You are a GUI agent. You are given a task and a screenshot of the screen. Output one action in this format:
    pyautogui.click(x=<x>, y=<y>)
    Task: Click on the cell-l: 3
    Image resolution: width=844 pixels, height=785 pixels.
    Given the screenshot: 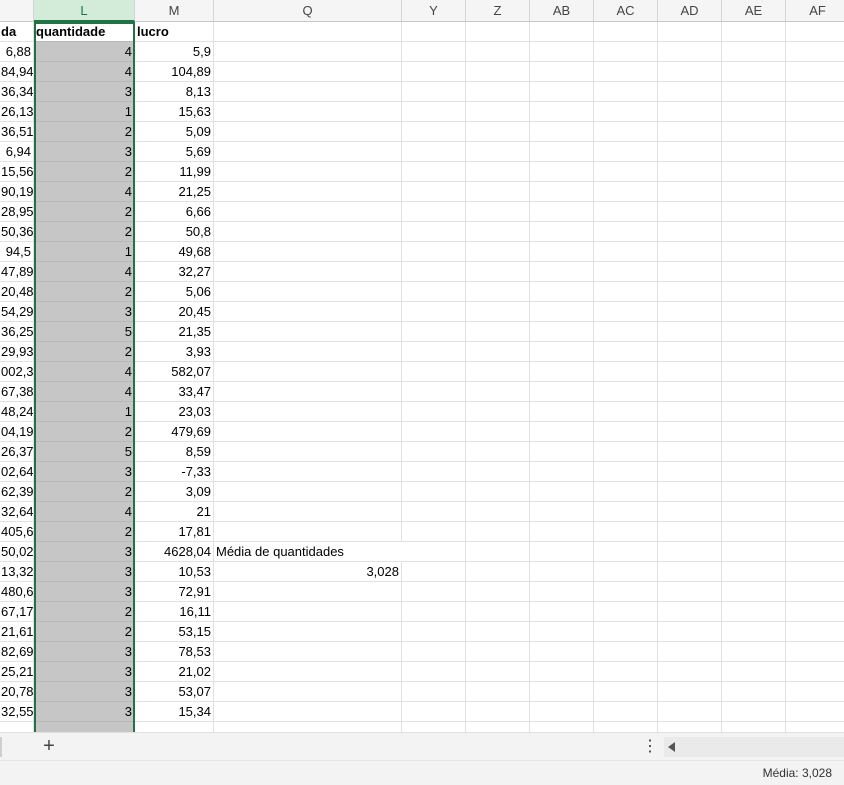 What is the action you would take?
    pyautogui.click(x=84, y=152)
    